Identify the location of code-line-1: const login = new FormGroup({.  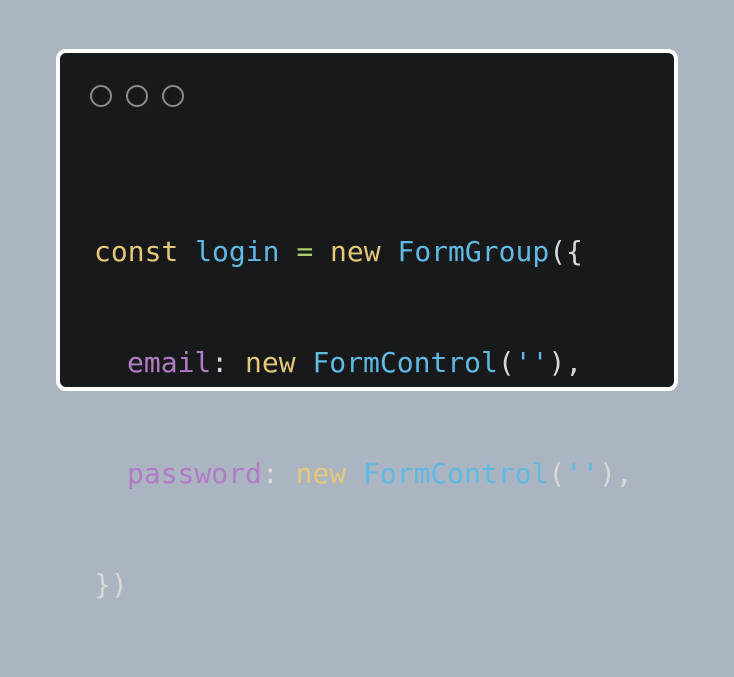
(363, 251).